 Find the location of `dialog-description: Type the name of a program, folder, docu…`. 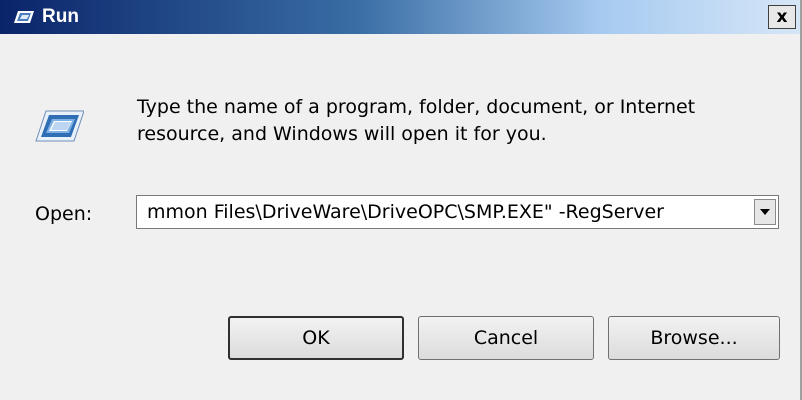

dialog-description: Type the name of a program, folder, docu… is located at coordinates (416, 120).